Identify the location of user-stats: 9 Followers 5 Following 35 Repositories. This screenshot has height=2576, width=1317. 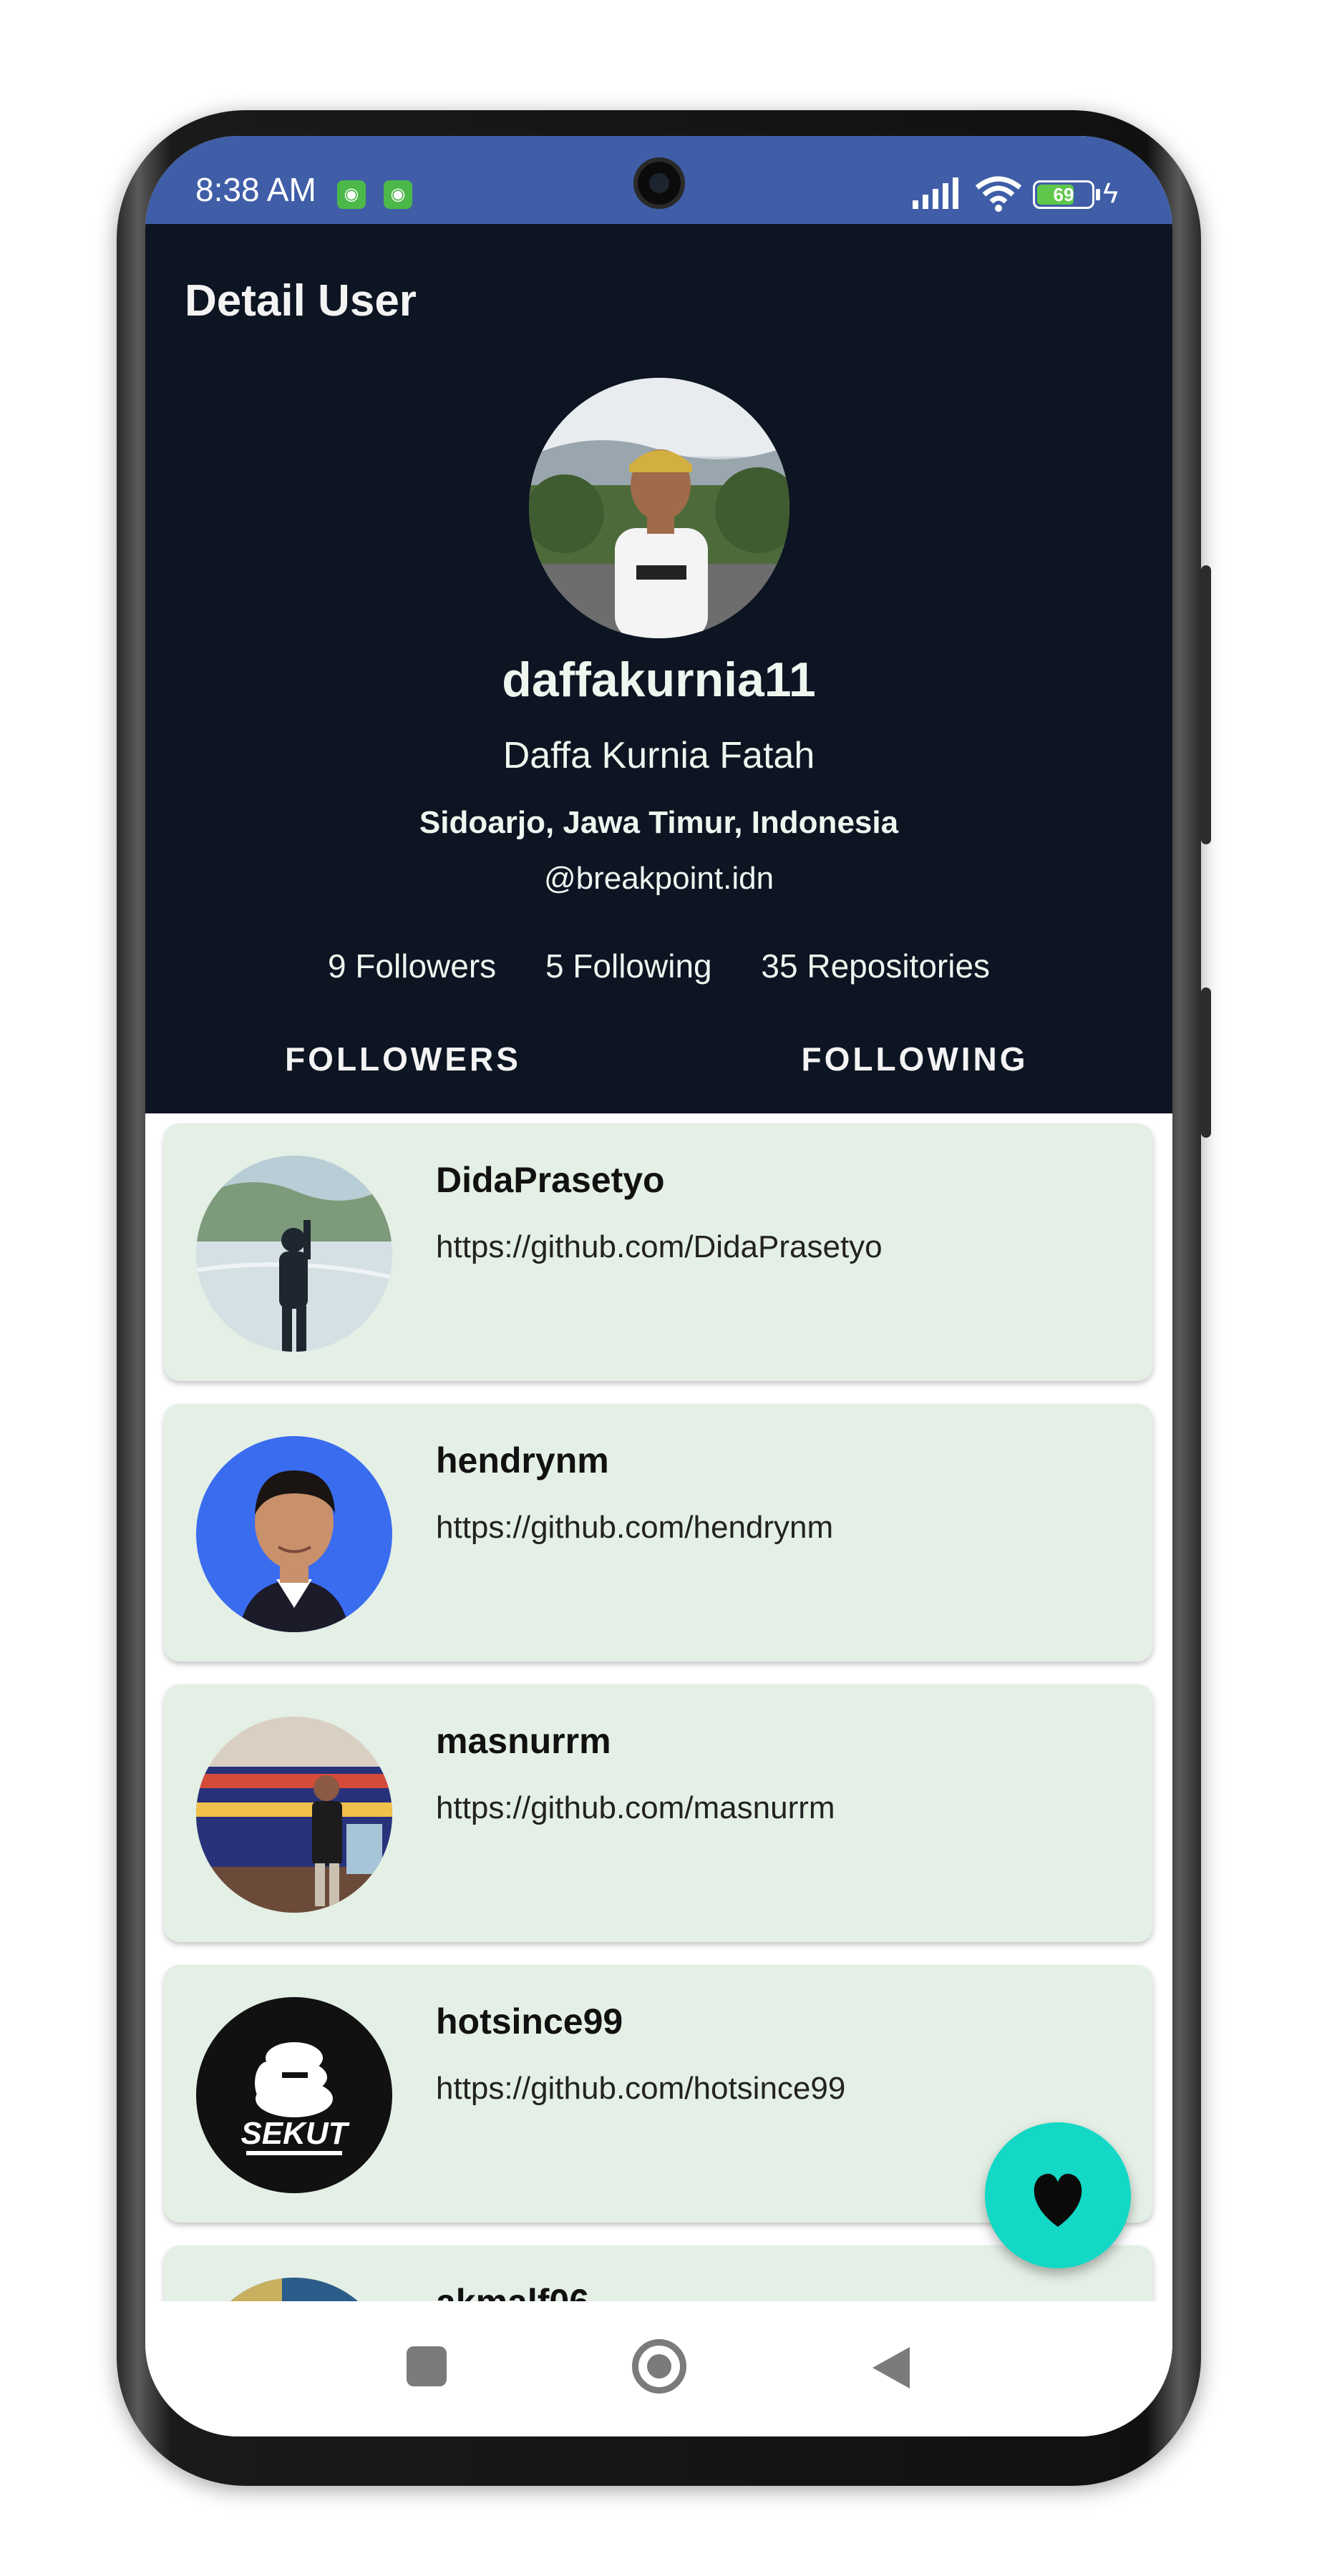
(658, 966).